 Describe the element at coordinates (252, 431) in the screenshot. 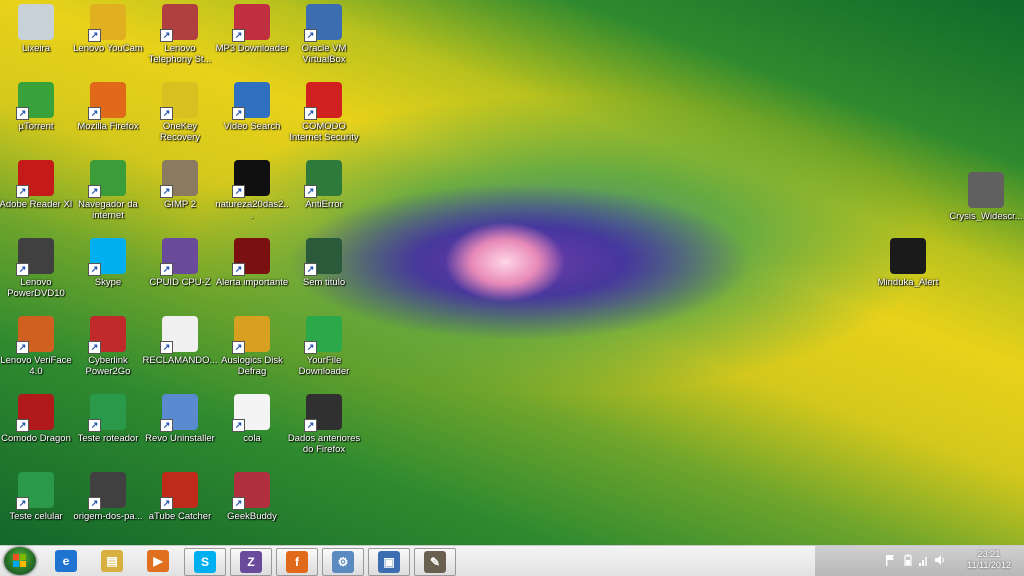

I see `desktop-icon: ↗ cola` at that location.